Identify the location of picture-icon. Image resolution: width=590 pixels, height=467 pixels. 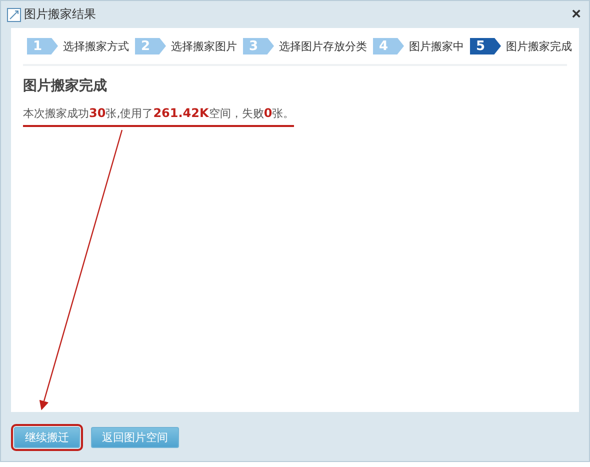
(14, 15).